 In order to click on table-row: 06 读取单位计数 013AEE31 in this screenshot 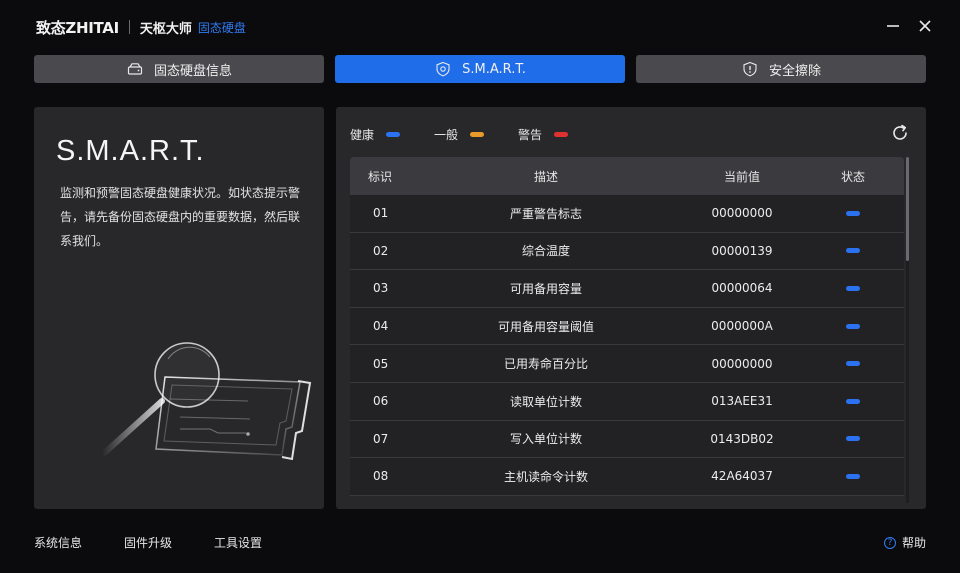, I will do `click(627, 401)`.